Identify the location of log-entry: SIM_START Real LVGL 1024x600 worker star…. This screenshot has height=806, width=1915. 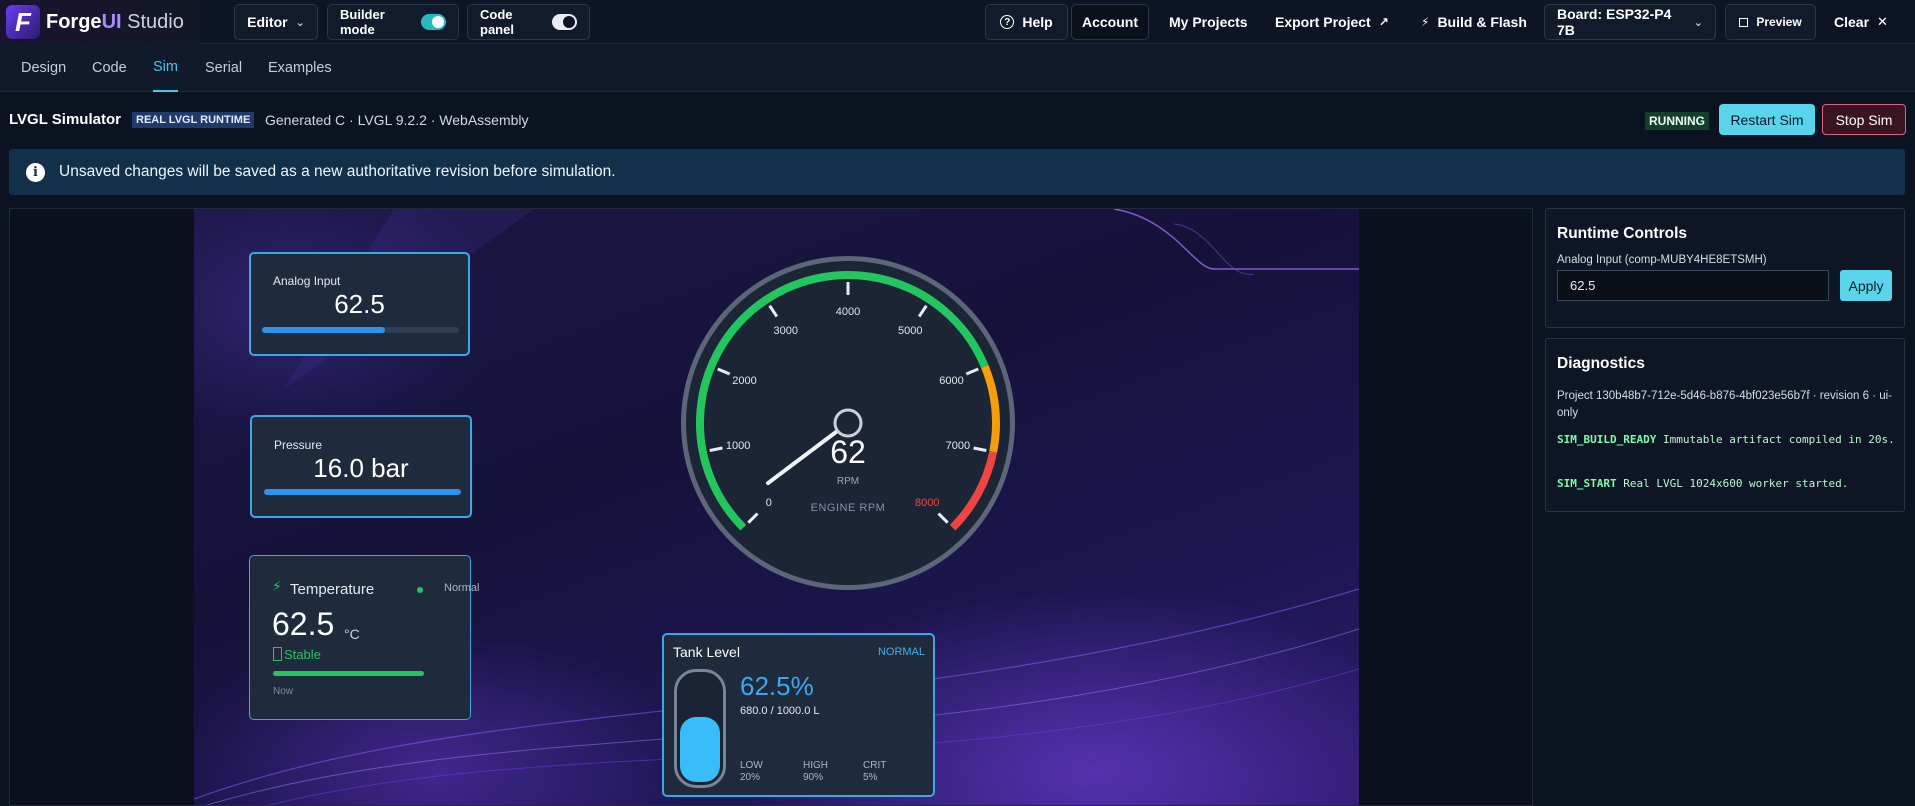
(1703, 483).